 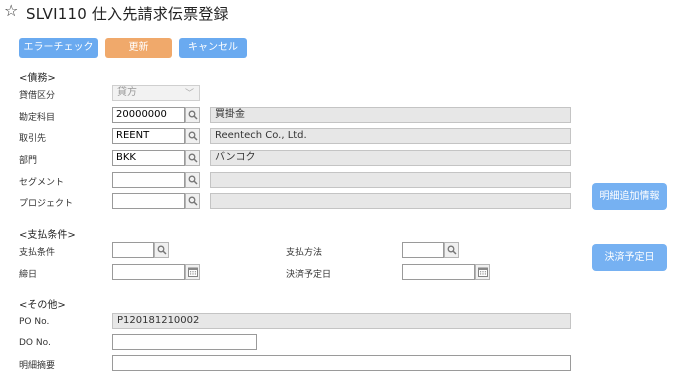 What do you see at coordinates (390, 180) in the screenshot?
I see `segment-name-field` at bounding box center [390, 180].